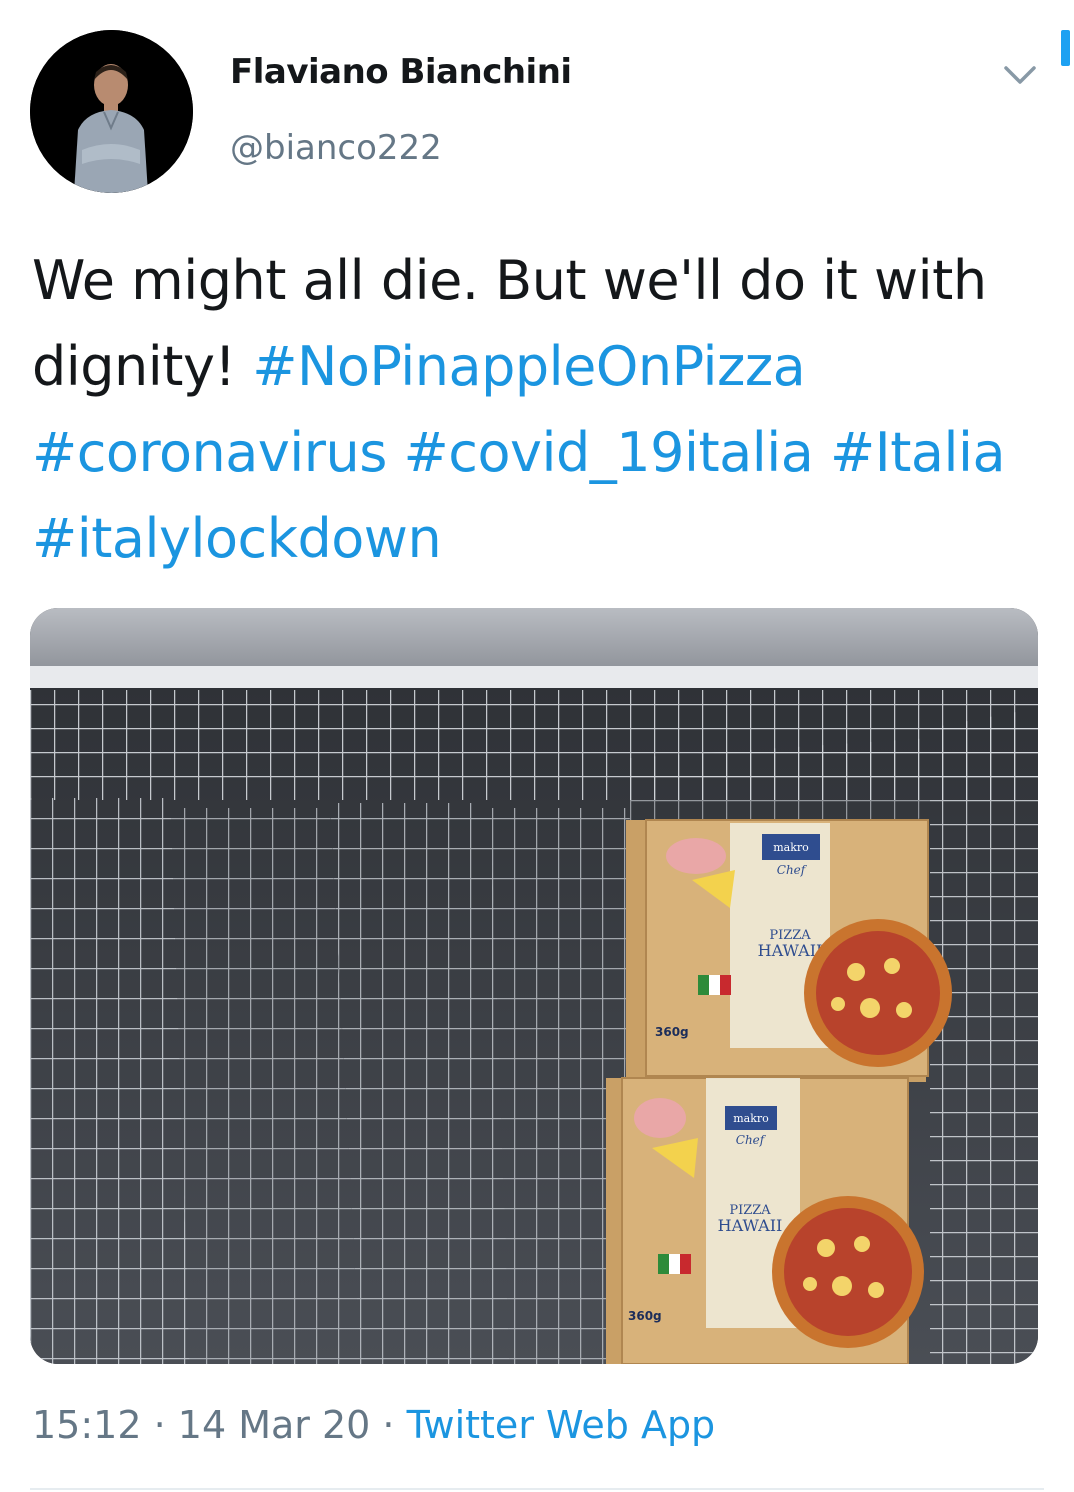  I want to click on tweet-line-2: dignity! #NoPinappleOnPizza, so click(537, 367).